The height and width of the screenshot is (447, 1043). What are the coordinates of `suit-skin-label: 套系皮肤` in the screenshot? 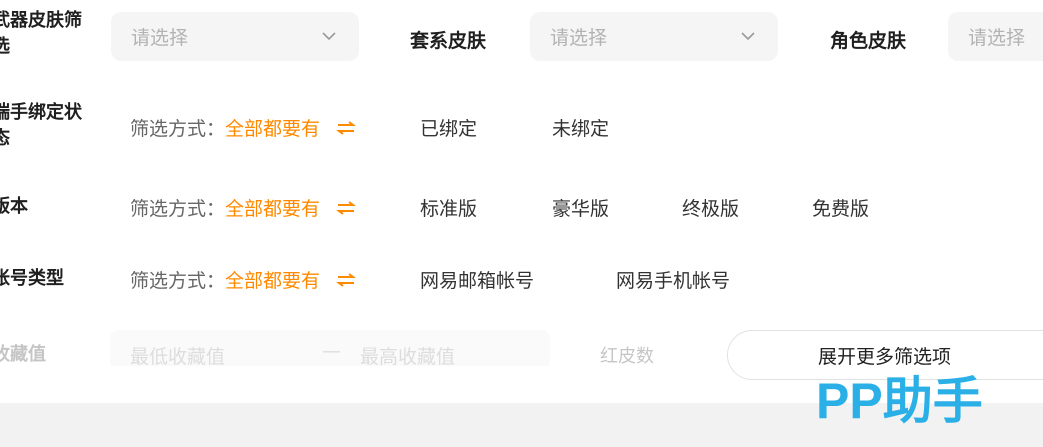 It's located at (448, 41).